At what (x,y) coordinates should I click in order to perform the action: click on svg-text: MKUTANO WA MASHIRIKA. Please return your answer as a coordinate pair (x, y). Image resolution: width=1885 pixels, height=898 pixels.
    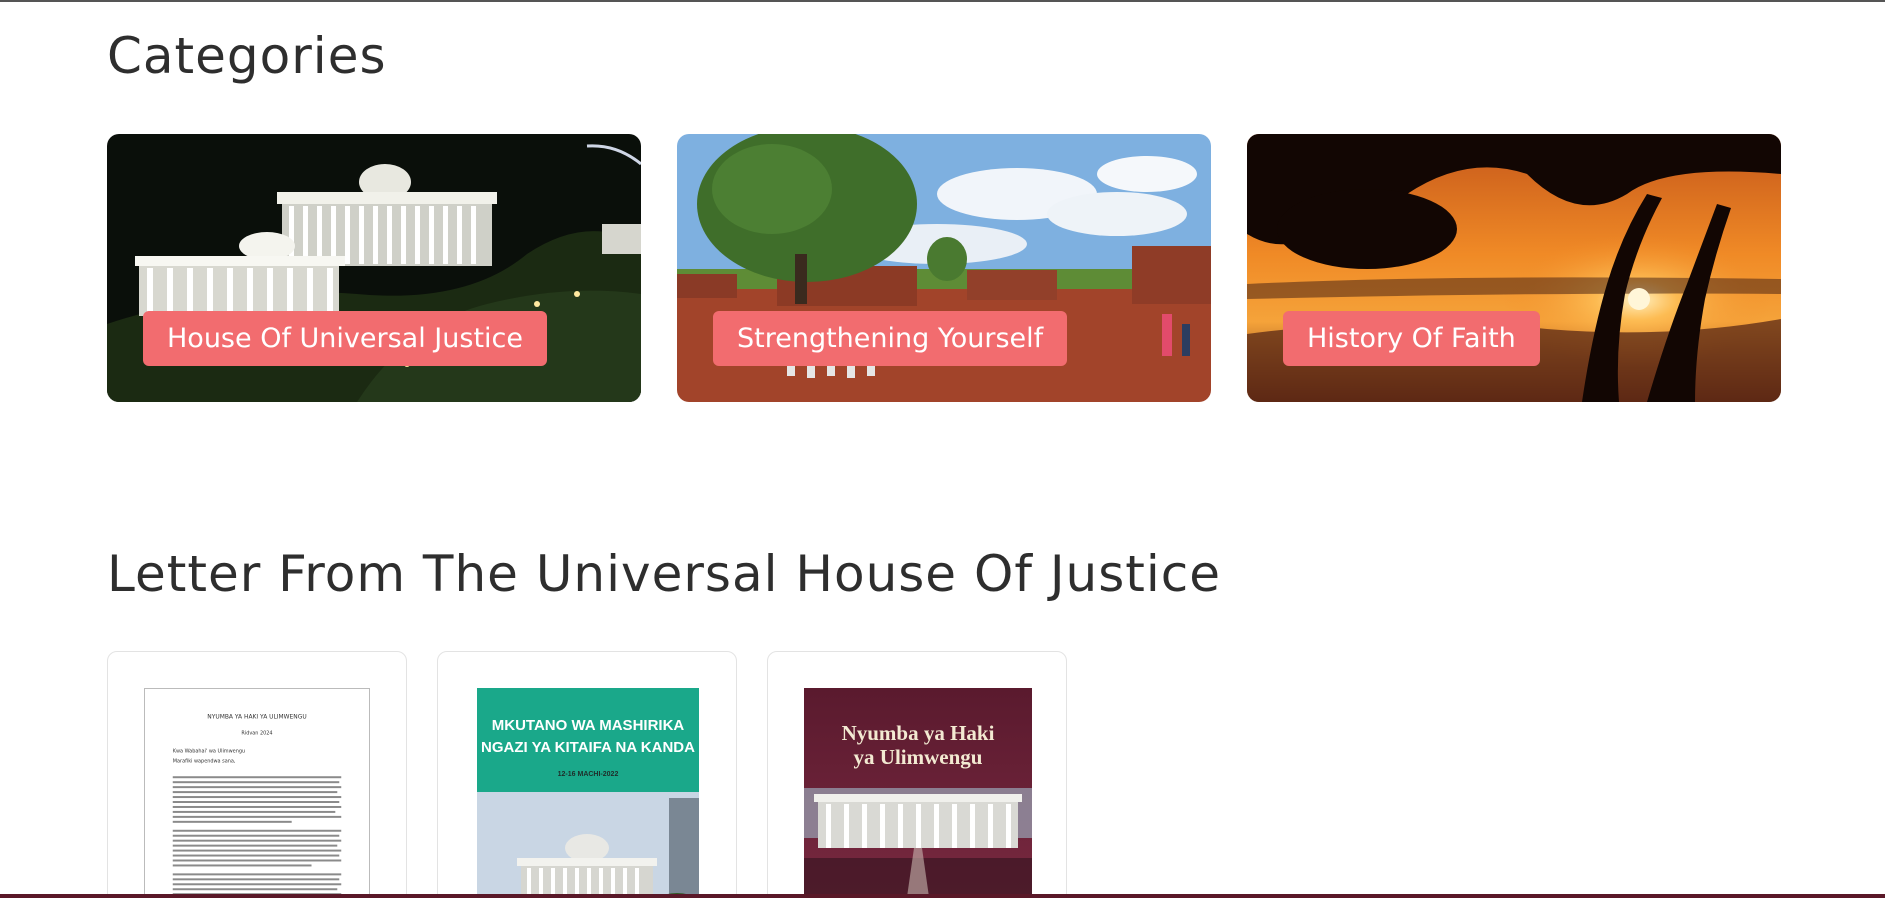
    Looking at the image, I should click on (588, 725).